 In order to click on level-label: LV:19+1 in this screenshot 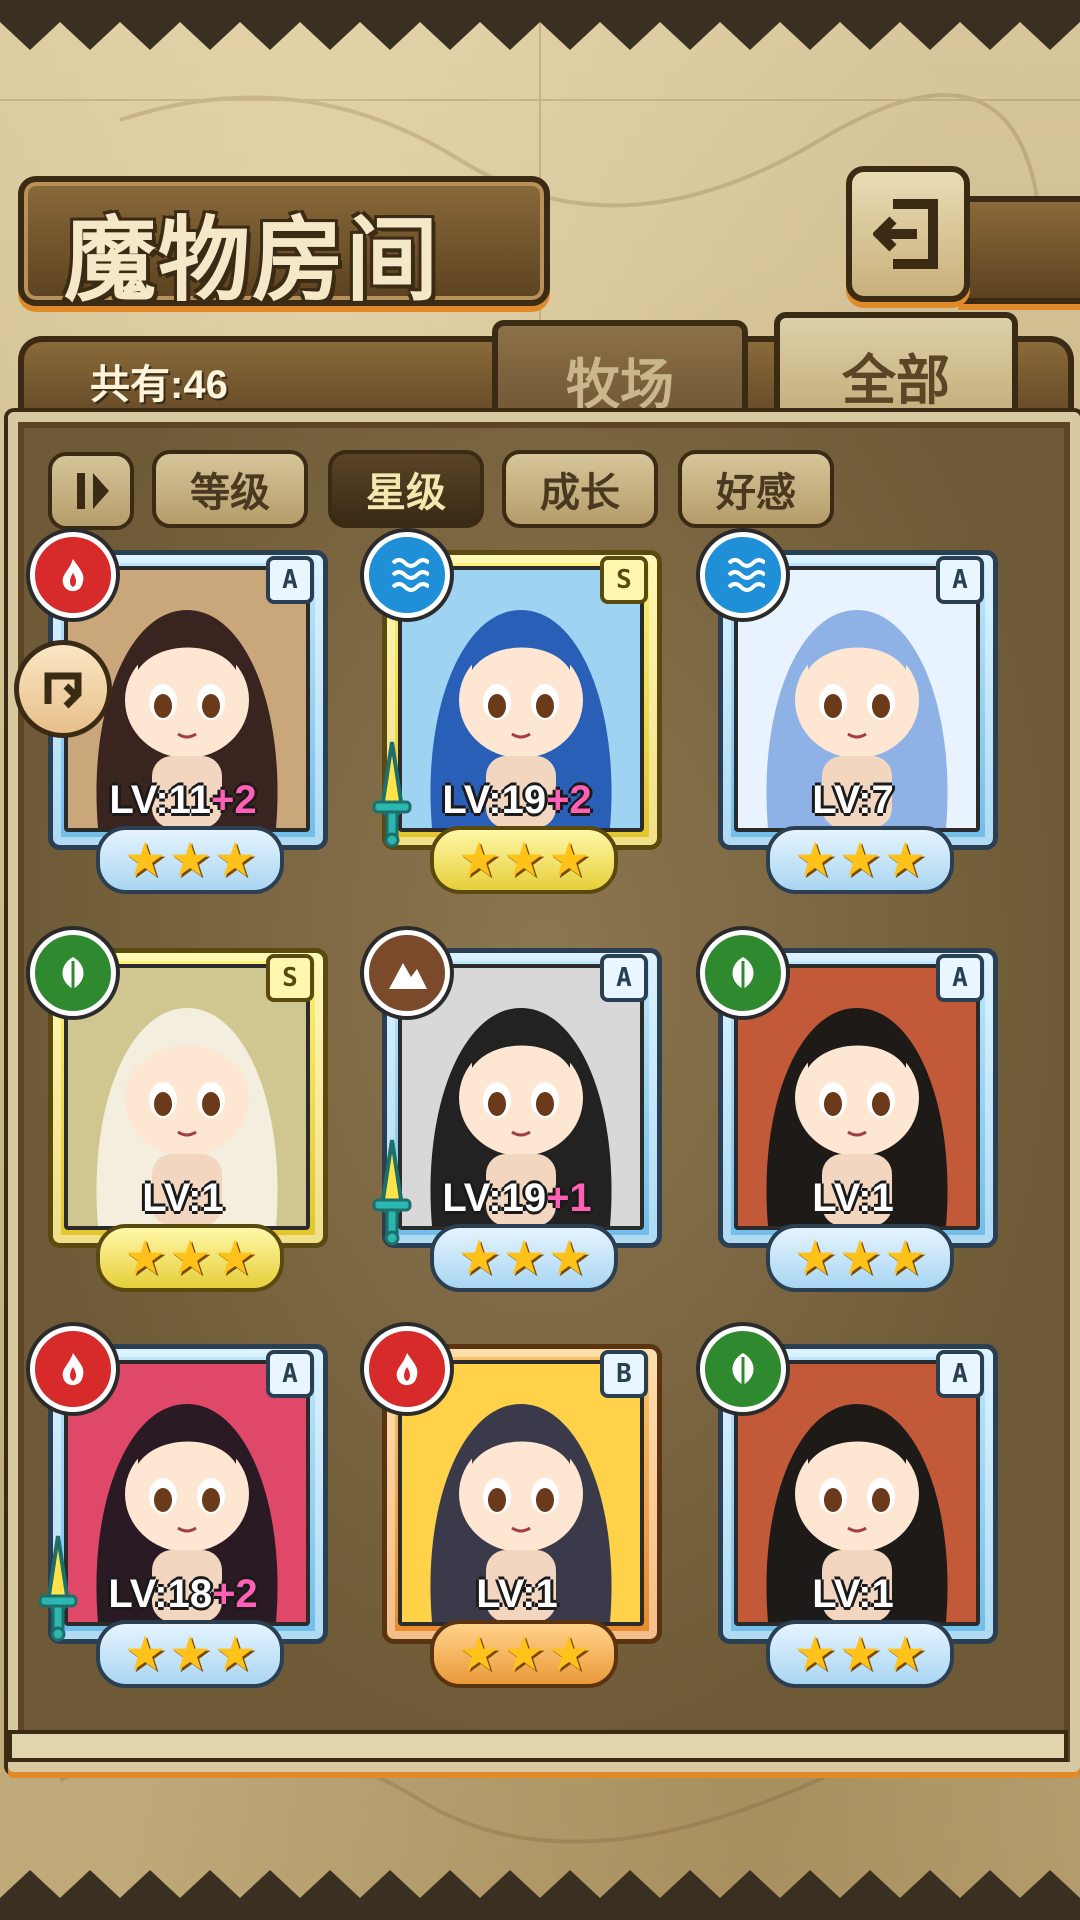, I will do `click(517, 1198)`.